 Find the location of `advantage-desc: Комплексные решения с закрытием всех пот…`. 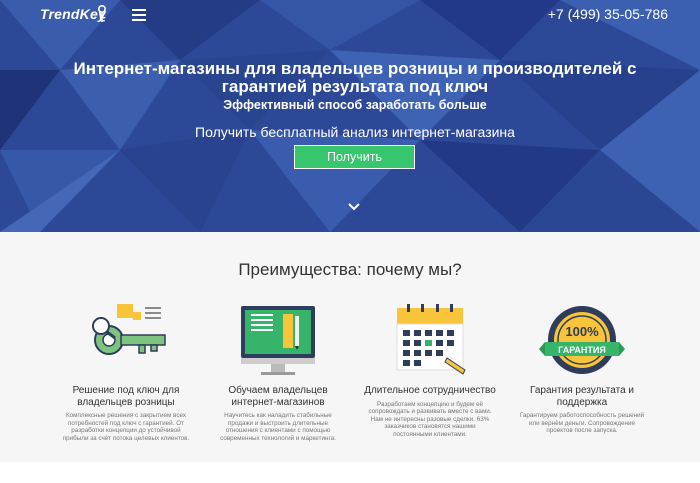

advantage-desc: Комплексные решения с закрытием всех пот… is located at coordinates (126, 427).